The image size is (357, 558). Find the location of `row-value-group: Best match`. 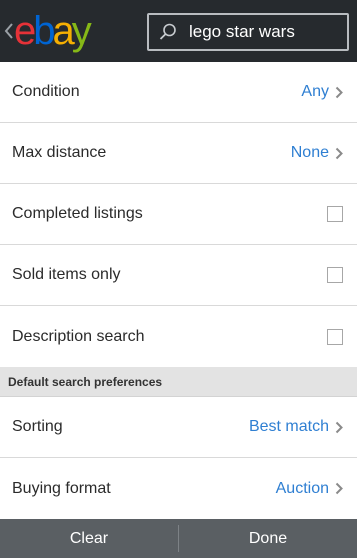

row-value-group: Best match is located at coordinates (297, 427).